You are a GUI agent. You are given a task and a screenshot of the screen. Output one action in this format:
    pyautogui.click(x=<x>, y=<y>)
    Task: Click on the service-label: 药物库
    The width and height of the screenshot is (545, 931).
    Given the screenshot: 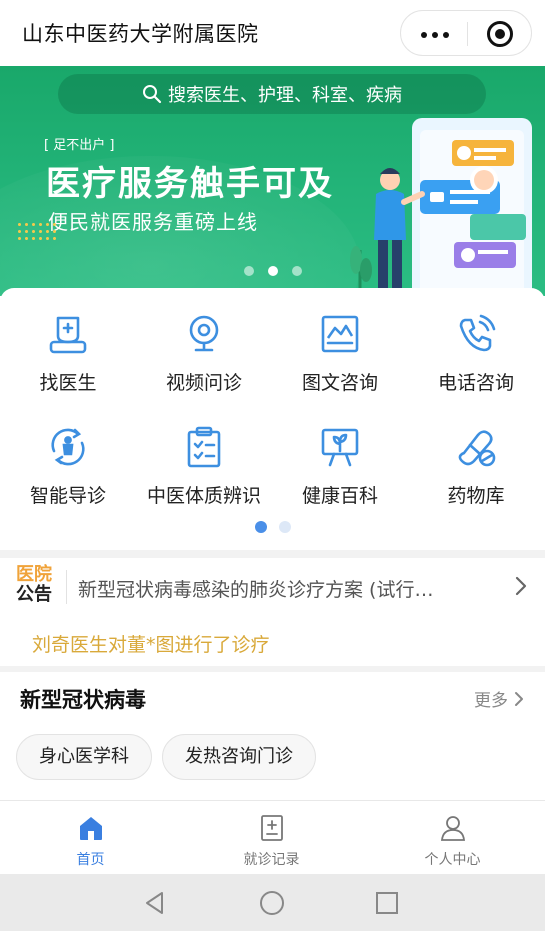 What is the action you would take?
    pyautogui.click(x=476, y=496)
    